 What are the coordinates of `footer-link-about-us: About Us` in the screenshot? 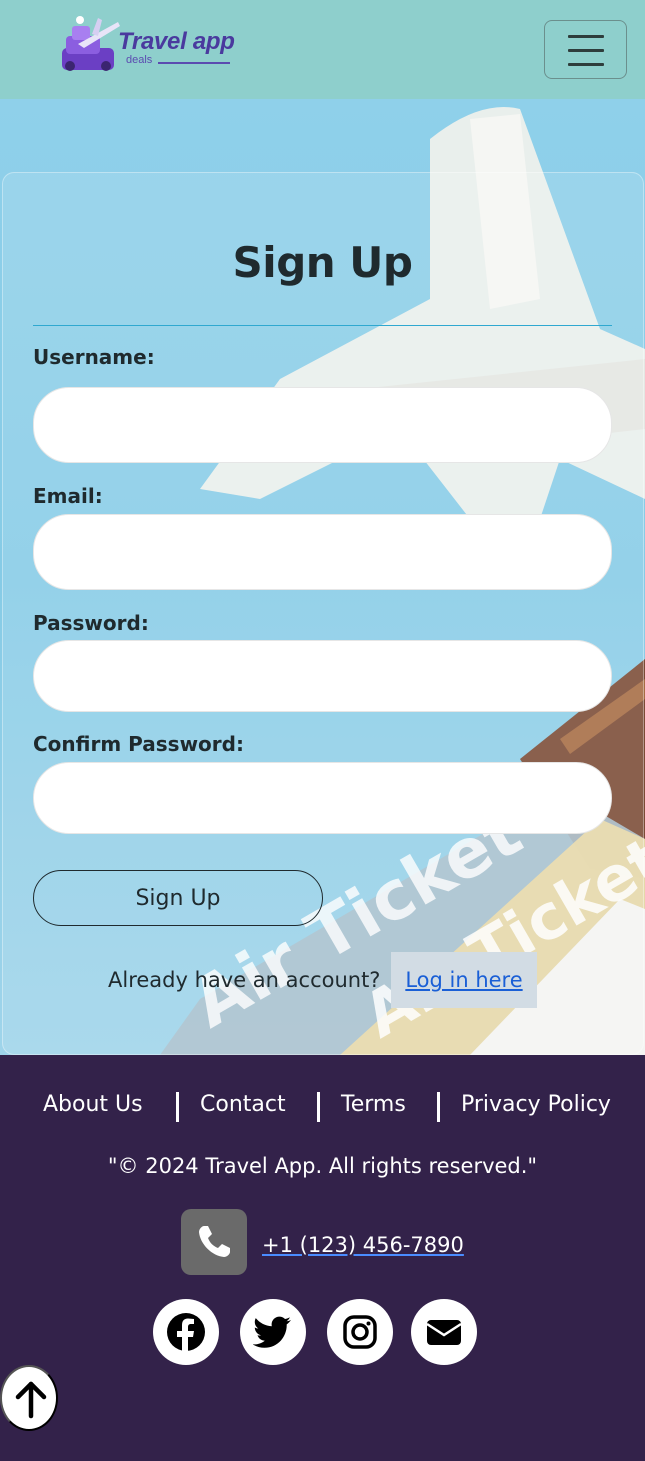 It's located at (93, 1104).